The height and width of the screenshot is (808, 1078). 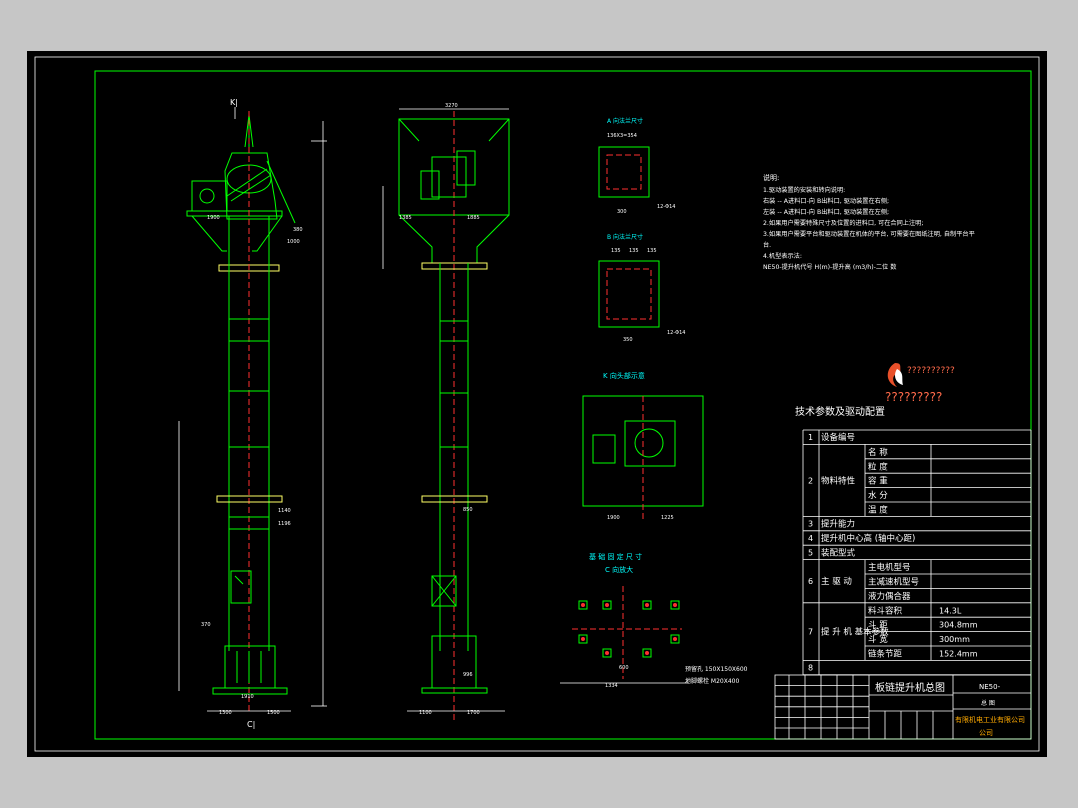 I want to click on param-sub-label: 斗 距, so click(x=878, y=626).